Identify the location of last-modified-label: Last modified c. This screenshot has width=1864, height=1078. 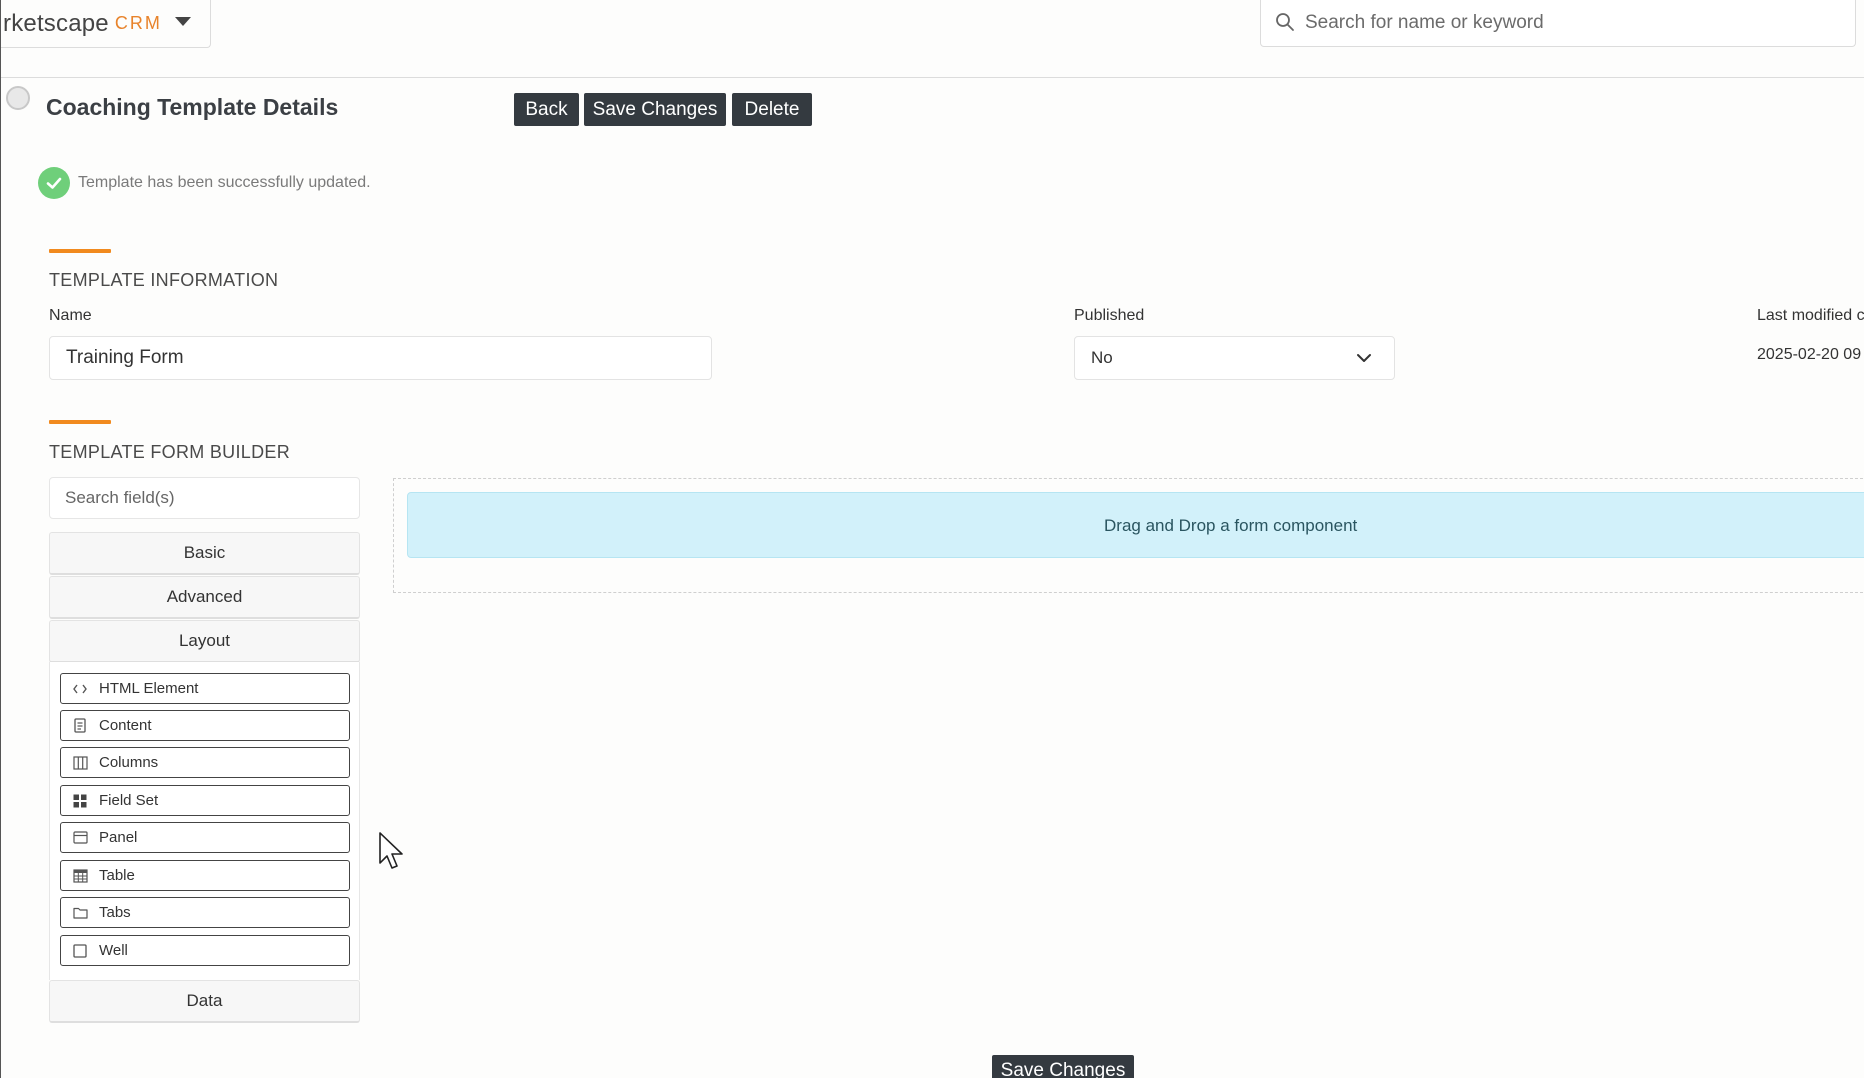
(1810, 315).